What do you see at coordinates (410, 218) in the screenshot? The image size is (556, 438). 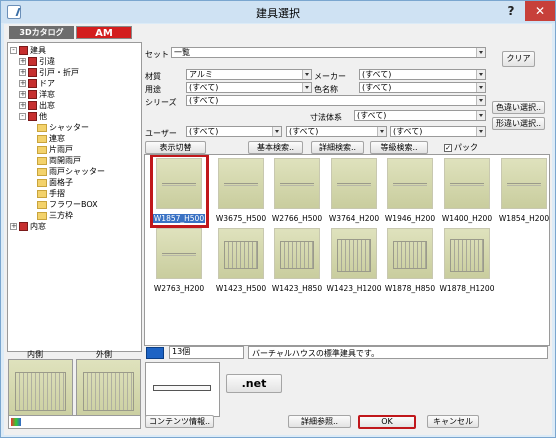 I see `item-caption: W1946_H200` at bounding box center [410, 218].